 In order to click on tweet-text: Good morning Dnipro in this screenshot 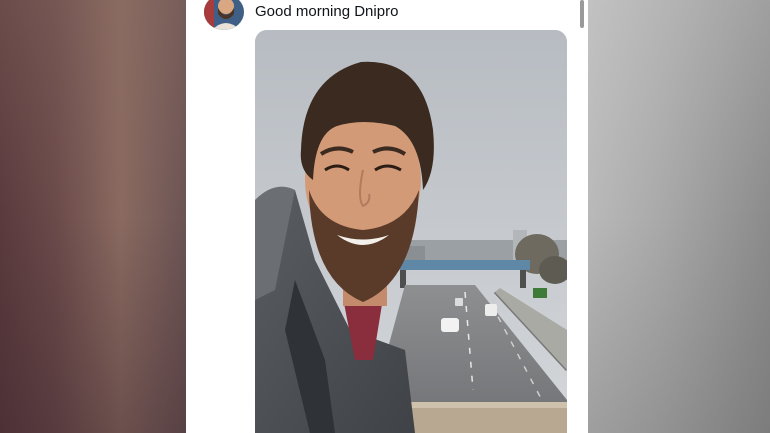, I will do `click(327, 11)`.